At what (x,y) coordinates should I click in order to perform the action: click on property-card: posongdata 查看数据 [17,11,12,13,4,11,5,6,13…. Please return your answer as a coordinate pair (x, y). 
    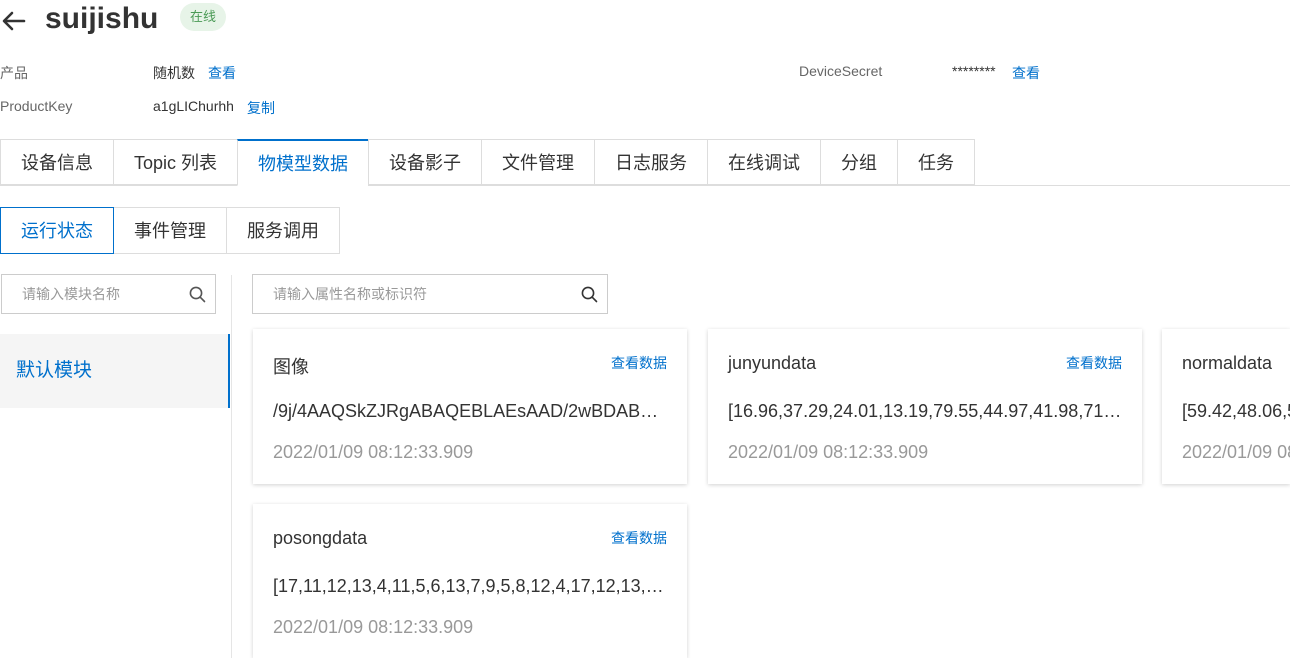
    Looking at the image, I should click on (470, 581).